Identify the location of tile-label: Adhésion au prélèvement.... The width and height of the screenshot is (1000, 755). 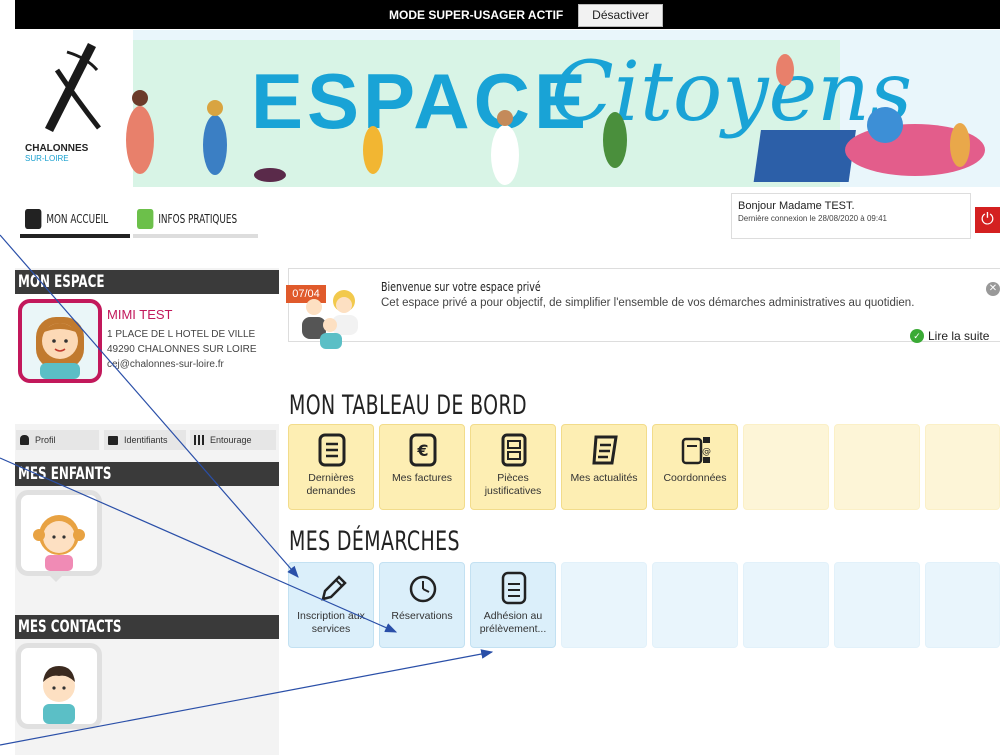
(513, 622).